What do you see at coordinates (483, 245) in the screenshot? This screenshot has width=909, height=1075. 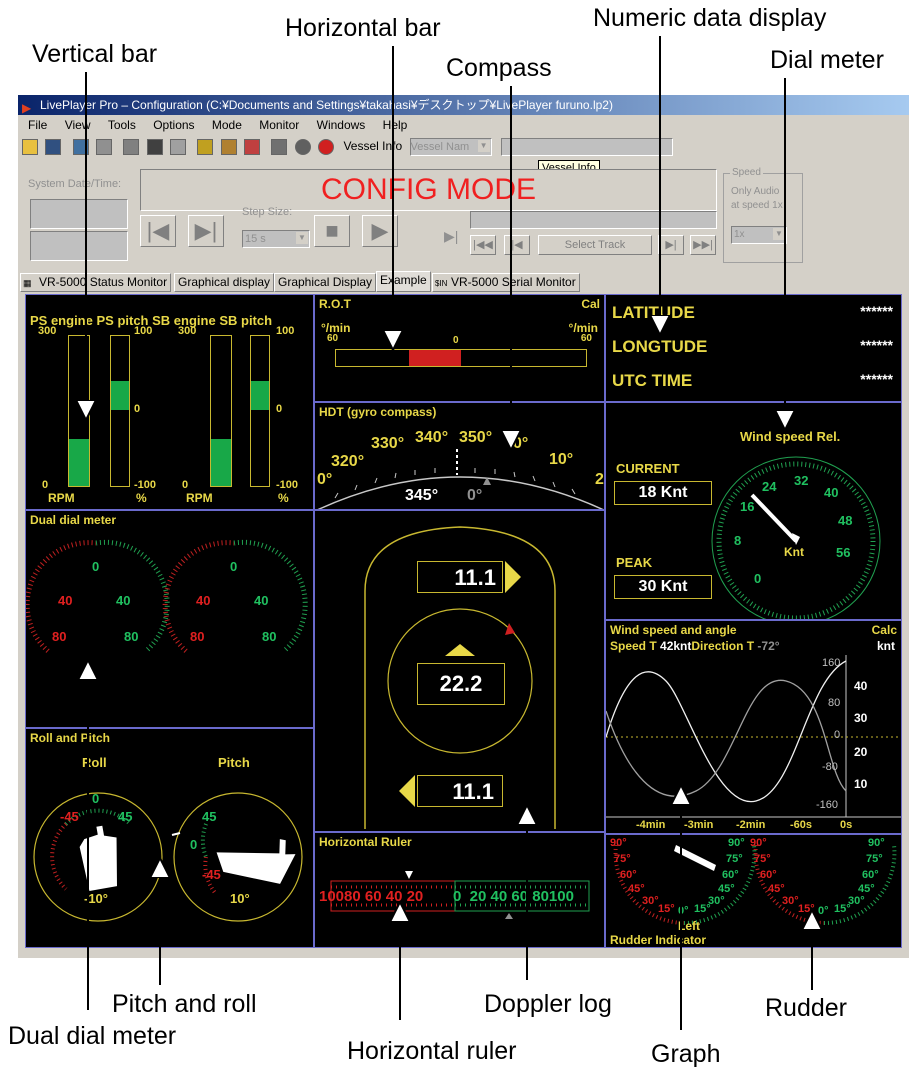 I see `first-track-button: |◀◀` at bounding box center [483, 245].